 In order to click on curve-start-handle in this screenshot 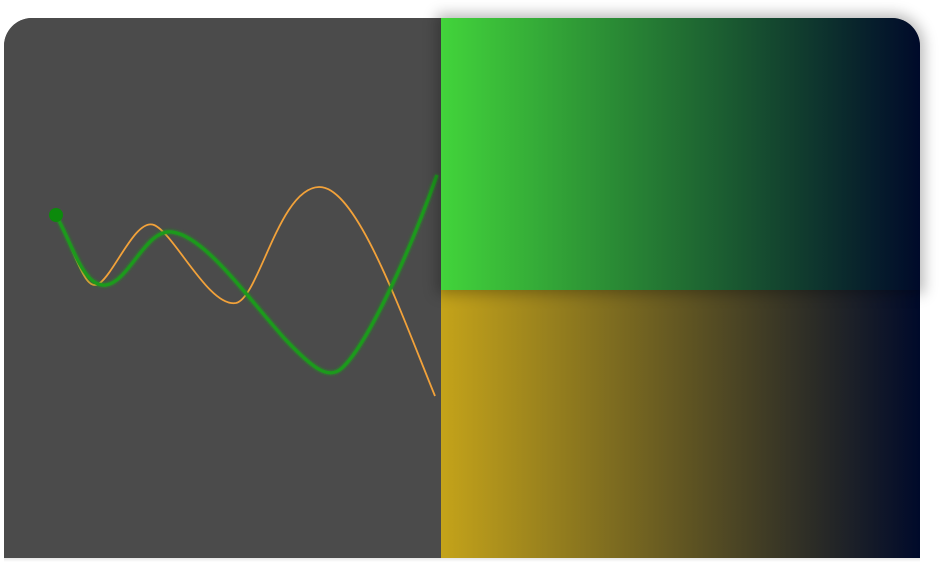, I will do `click(56, 215)`.